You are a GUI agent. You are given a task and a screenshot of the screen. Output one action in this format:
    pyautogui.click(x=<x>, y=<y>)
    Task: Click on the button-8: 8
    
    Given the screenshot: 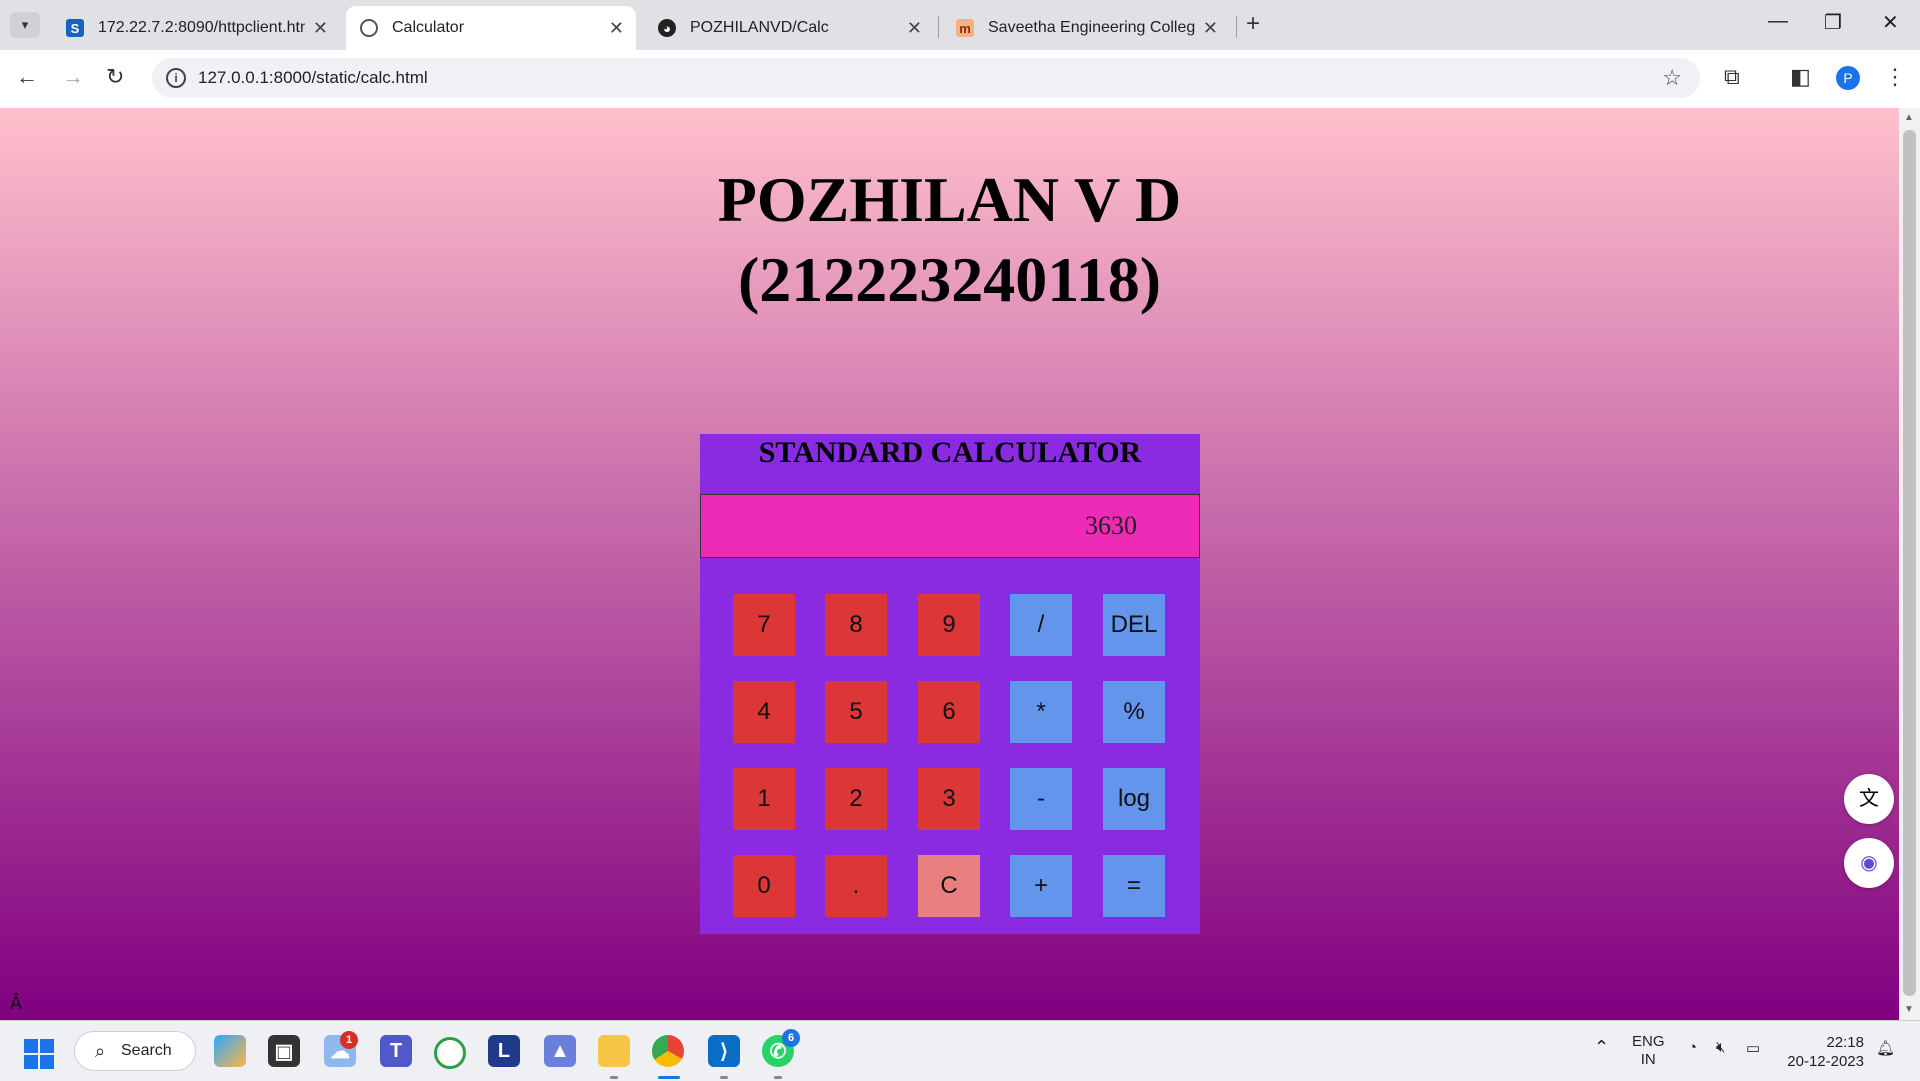 What is the action you would take?
    pyautogui.click(x=856, y=625)
    